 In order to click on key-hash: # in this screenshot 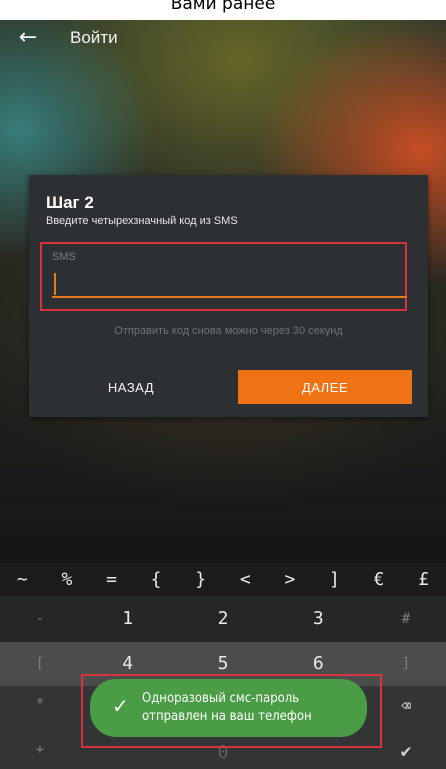, I will do `click(406, 619)`.